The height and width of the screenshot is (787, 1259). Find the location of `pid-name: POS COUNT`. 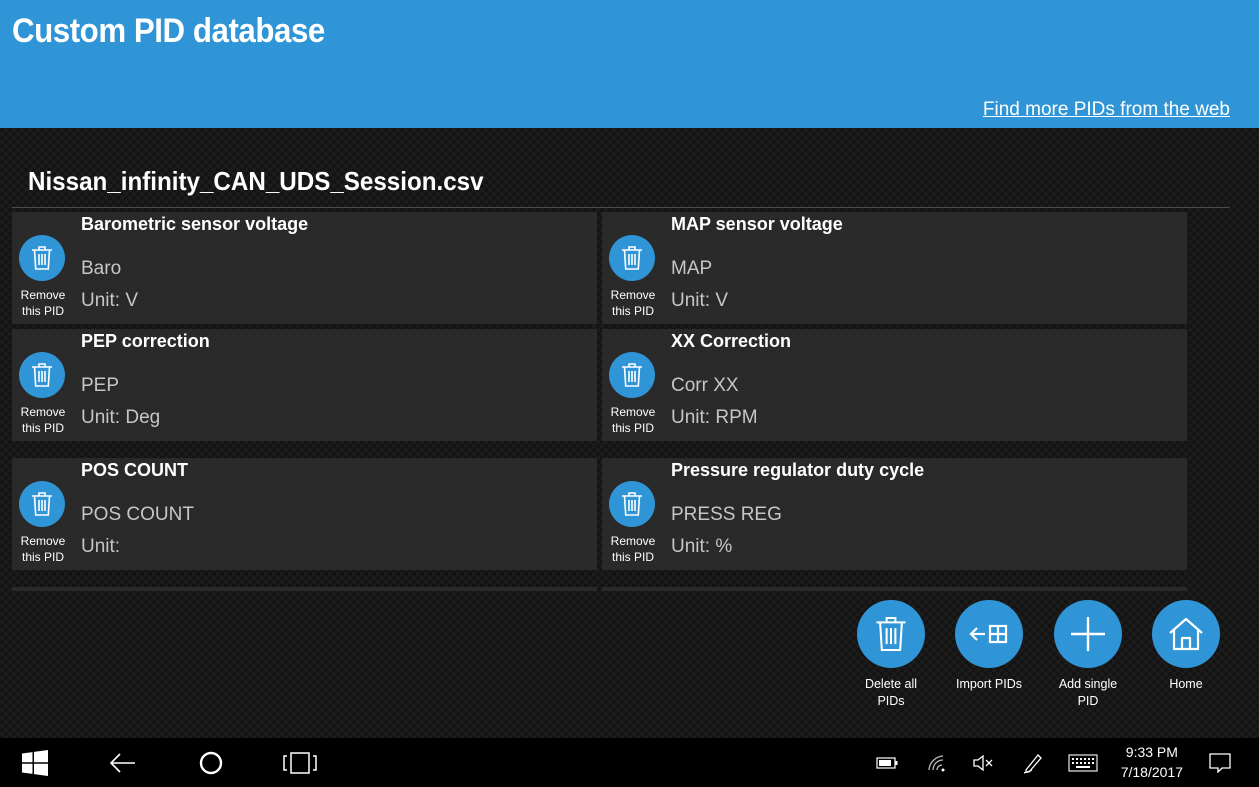

pid-name: POS COUNT is located at coordinates (135, 470).